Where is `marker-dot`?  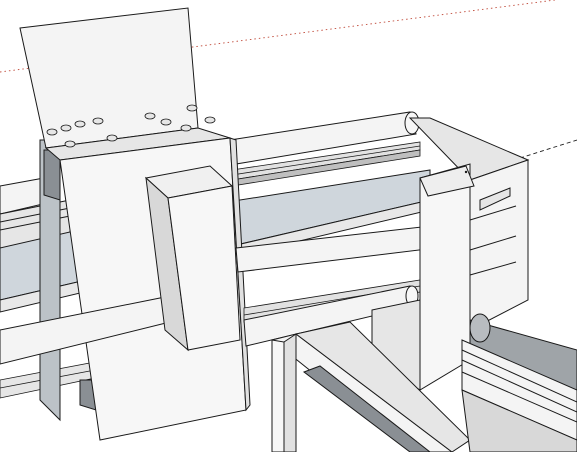
marker-dot is located at coordinates (466, 172).